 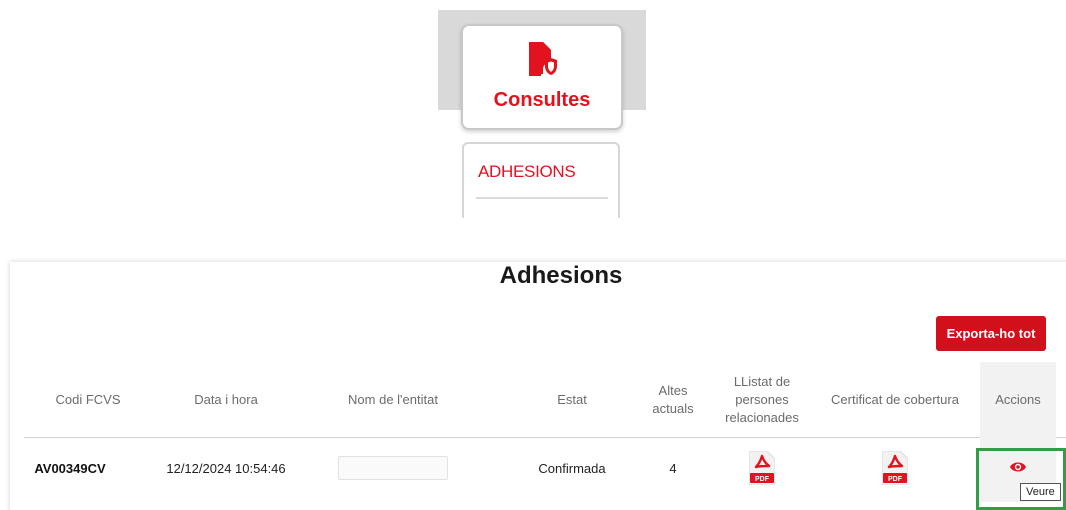 What do you see at coordinates (1018, 467) in the screenshot?
I see `eye-view-icon` at bounding box center [1018, 467].